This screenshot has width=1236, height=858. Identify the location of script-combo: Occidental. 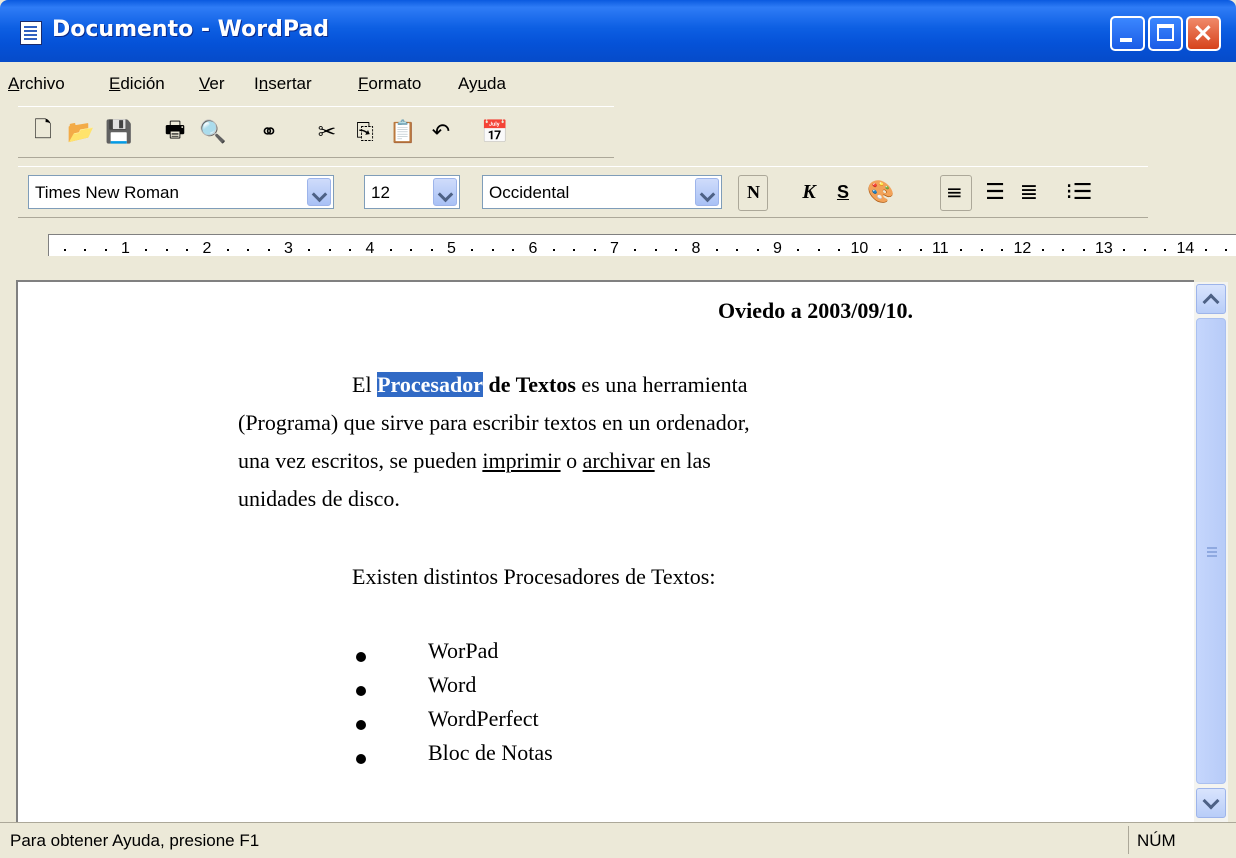
(602, 192).